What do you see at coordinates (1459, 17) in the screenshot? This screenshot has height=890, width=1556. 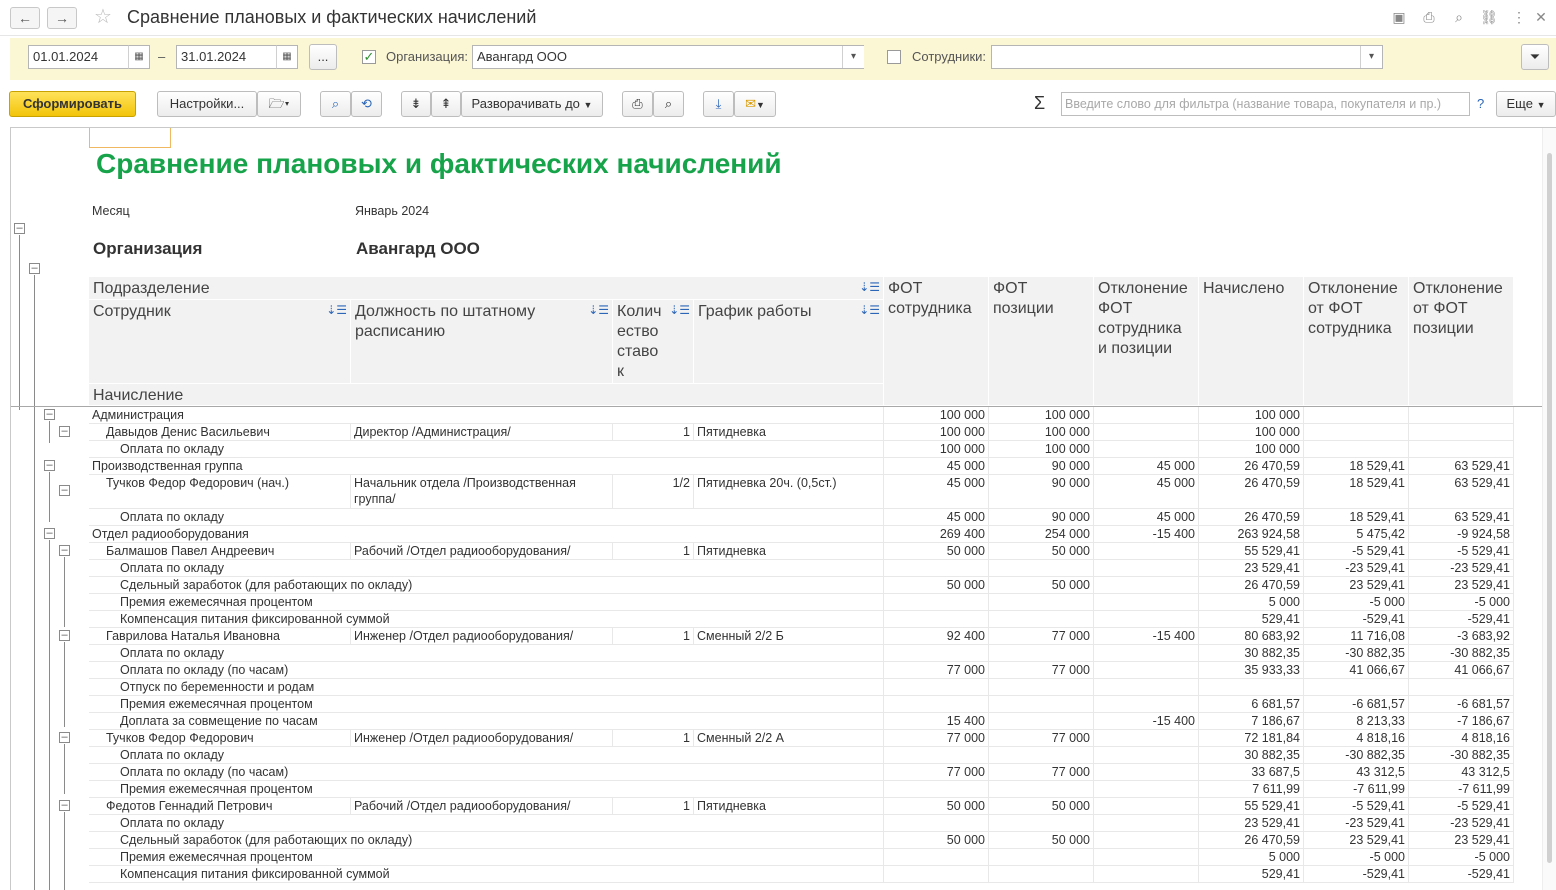 I see `preview-icon: ⌕` at bounding box center [1459, 17].